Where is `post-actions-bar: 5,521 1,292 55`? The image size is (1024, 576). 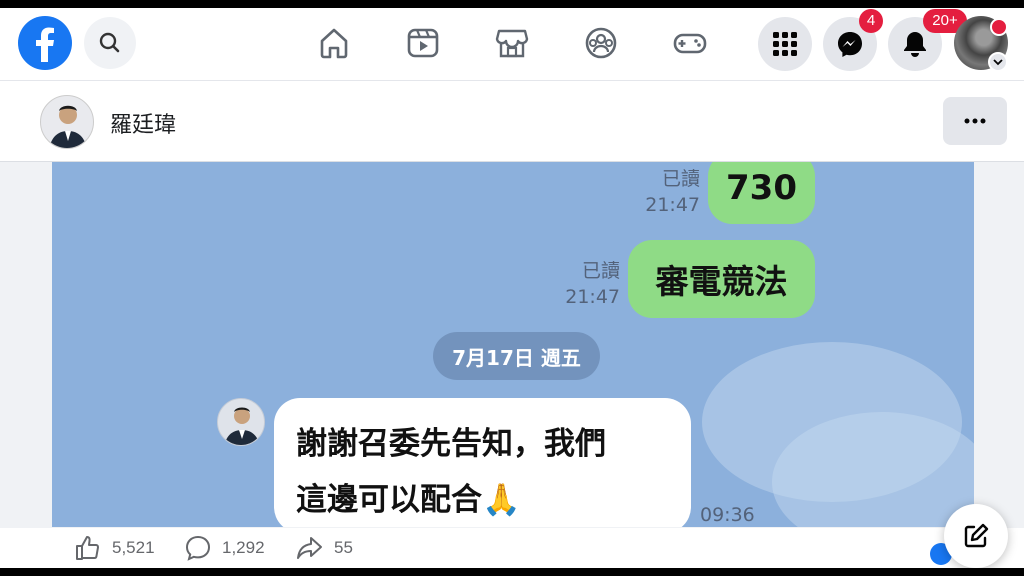 post-actions-bar: 5,521 1,292 55 is located at coordinates (512, 548).